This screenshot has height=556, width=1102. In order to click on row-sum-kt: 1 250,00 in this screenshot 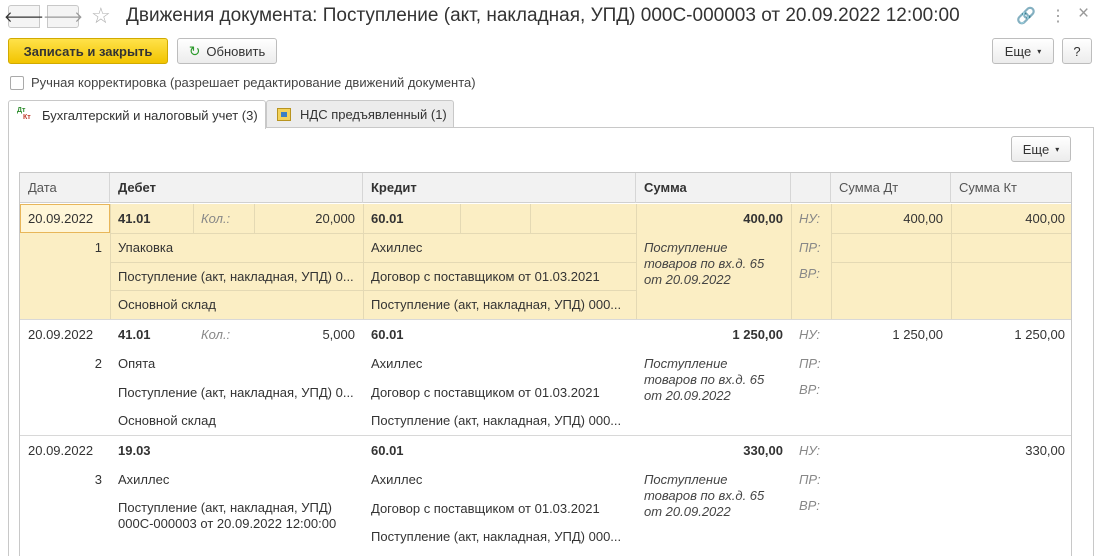, I will do `click(1039, 334)`.